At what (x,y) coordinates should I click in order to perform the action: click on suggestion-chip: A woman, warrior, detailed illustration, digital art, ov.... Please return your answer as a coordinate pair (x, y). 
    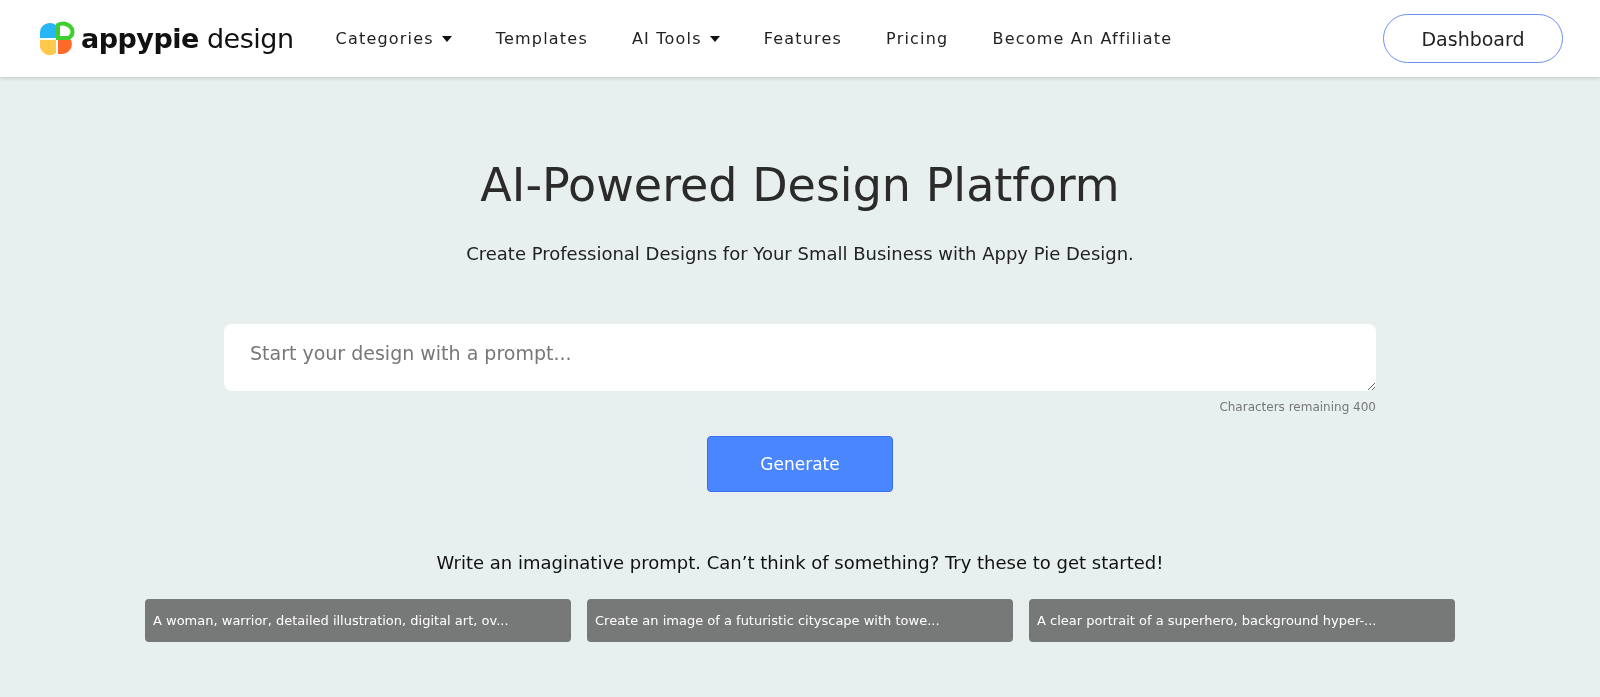
    Looking at the image, I should click on (358, 620).